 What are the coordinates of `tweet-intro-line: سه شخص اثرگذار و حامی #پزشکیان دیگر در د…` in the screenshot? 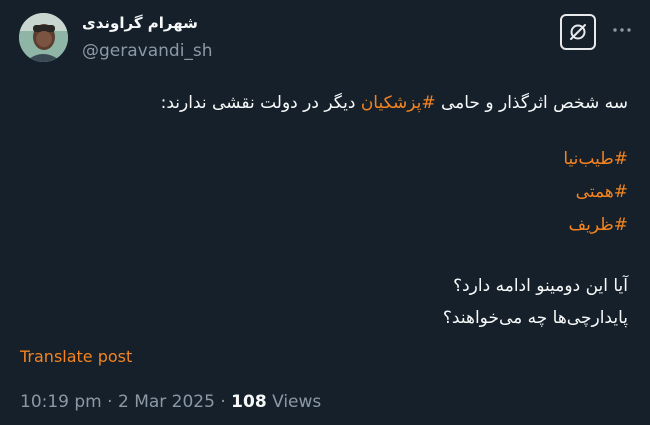 It's located at (328, 103).